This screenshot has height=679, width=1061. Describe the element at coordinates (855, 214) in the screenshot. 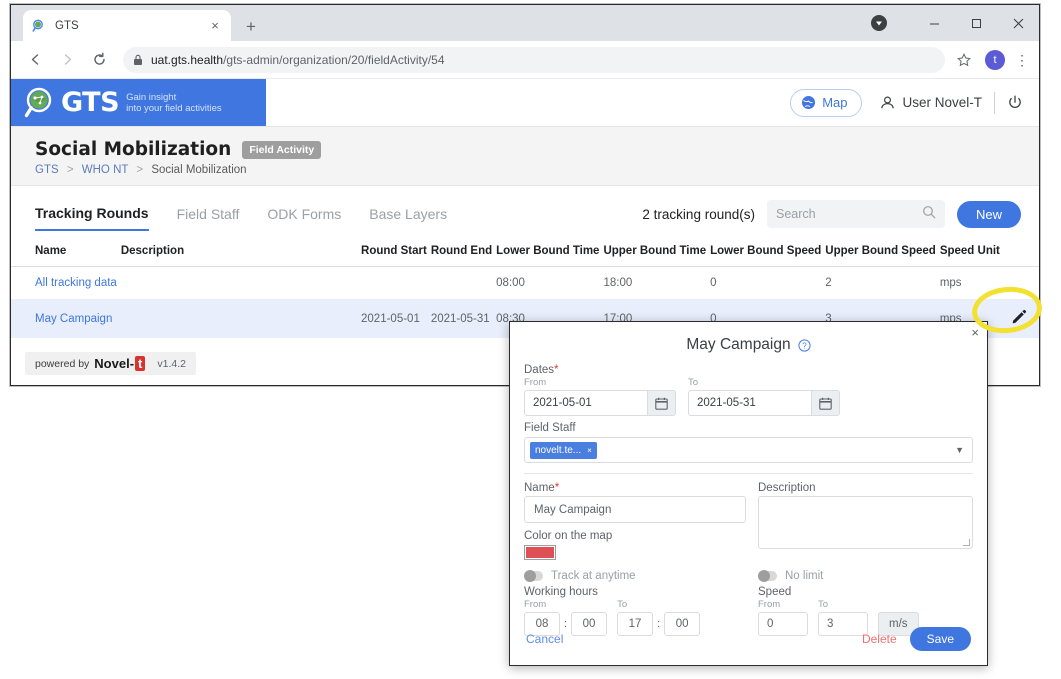

I see `search-input: Search` at that location.